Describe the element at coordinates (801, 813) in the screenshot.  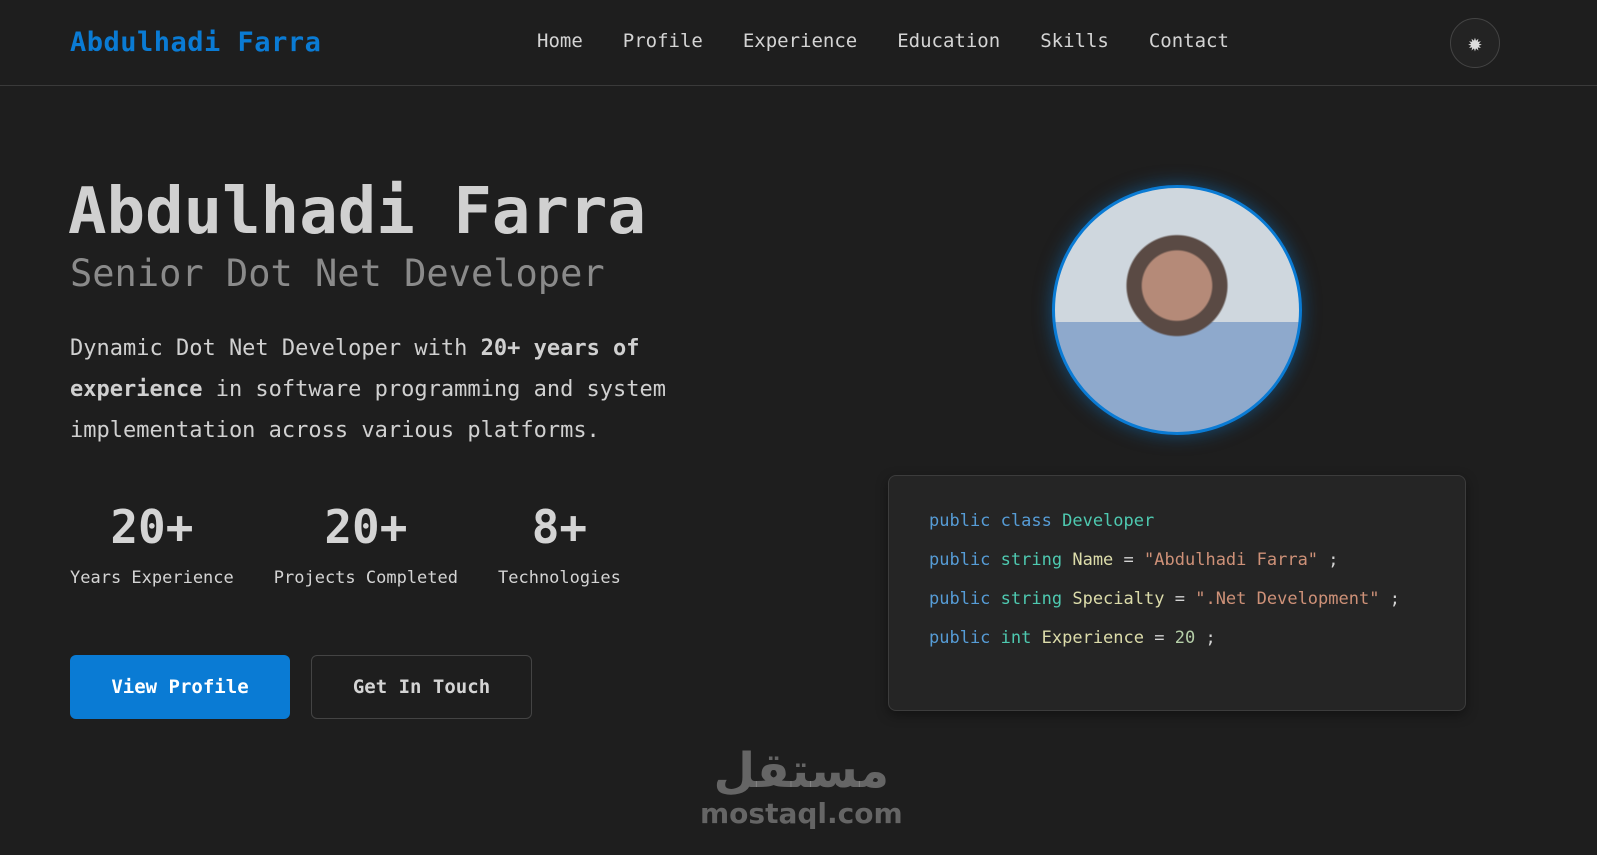
I see `watermark-latin: mostaql.com` at that location.